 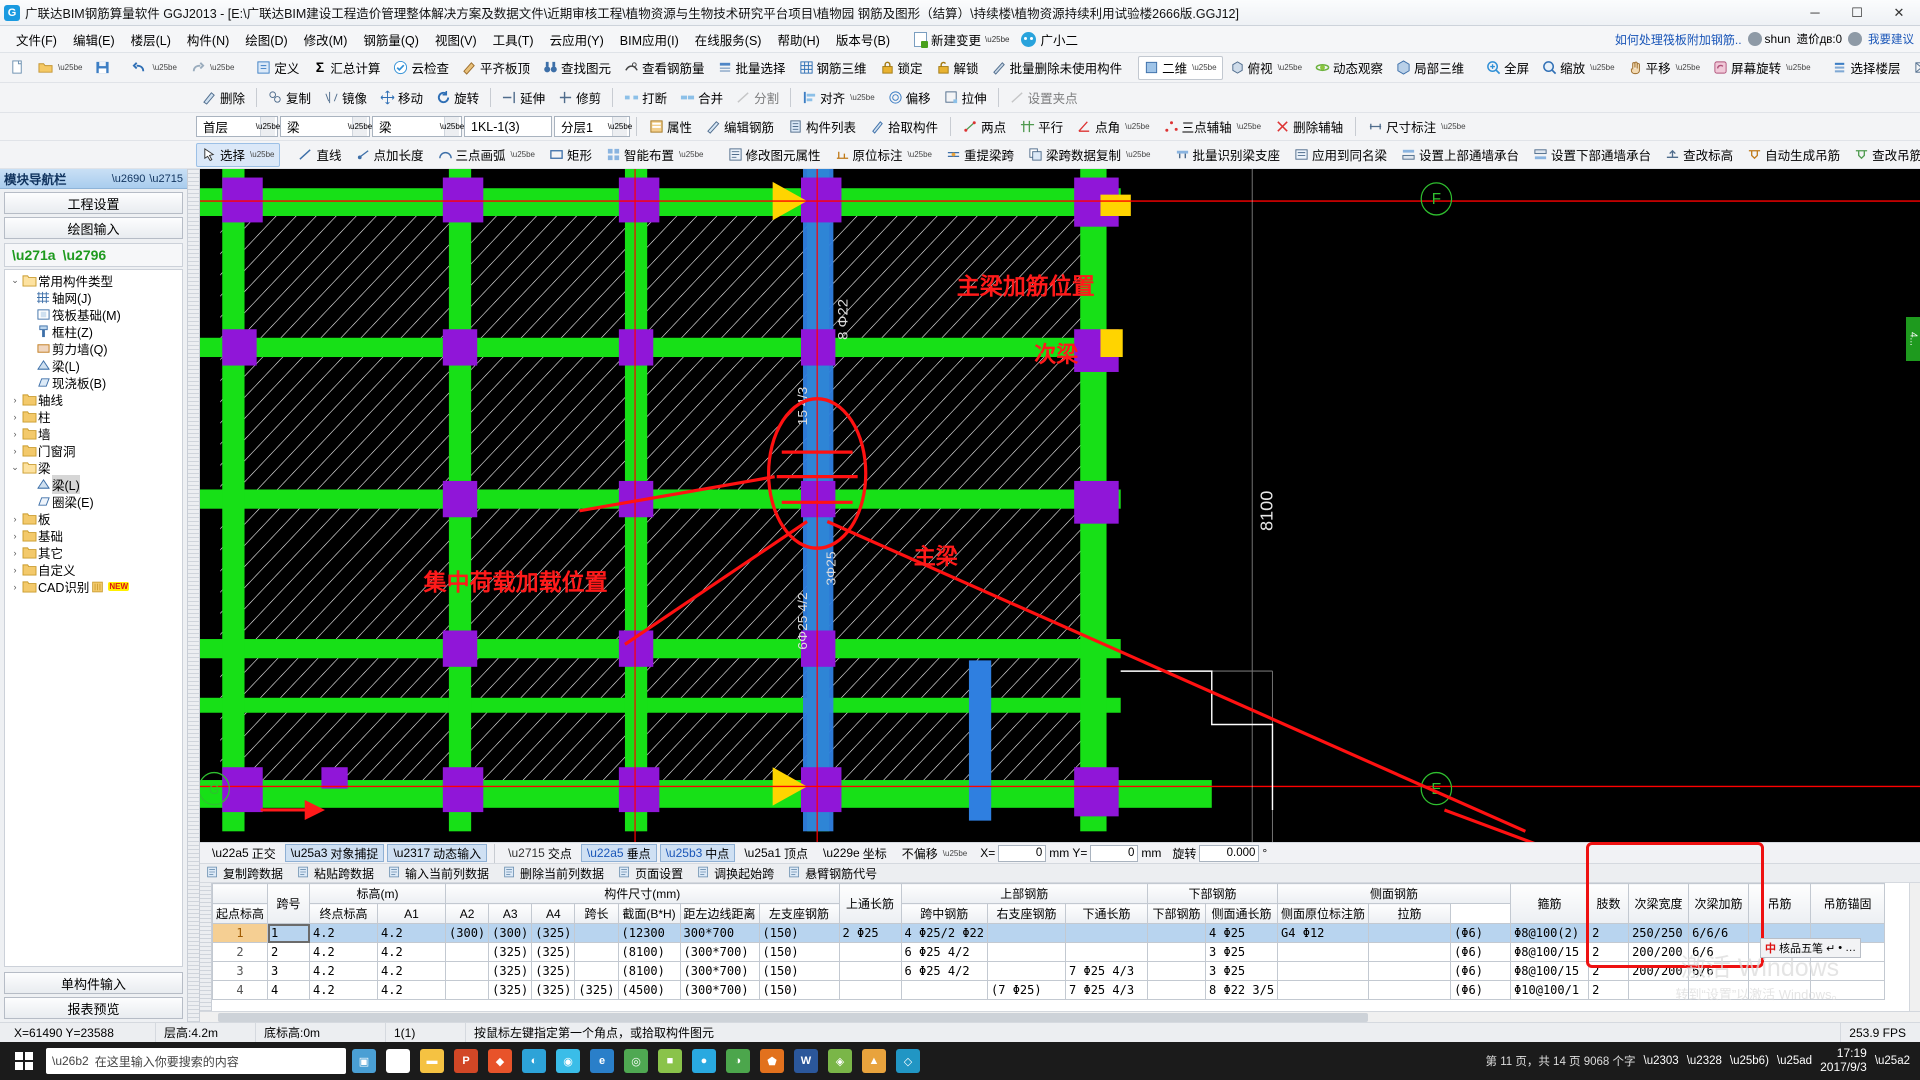 I want to click on tree-node-3: 框柱(Z), so click(x=93, y=331).